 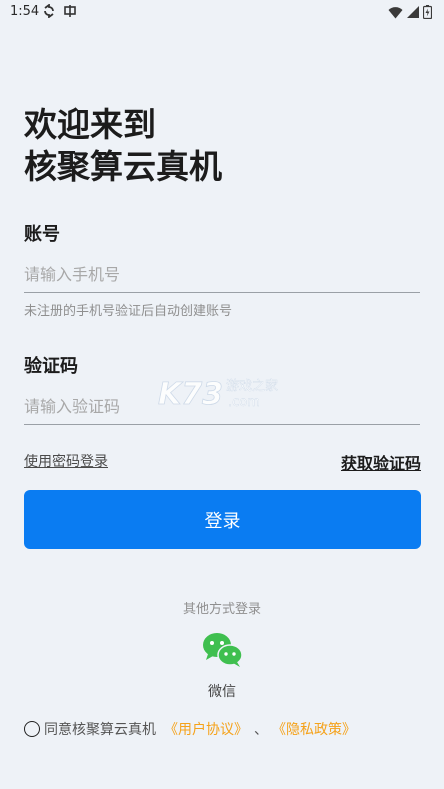 I want to click on signal-icon, so click(x=413, y=12).